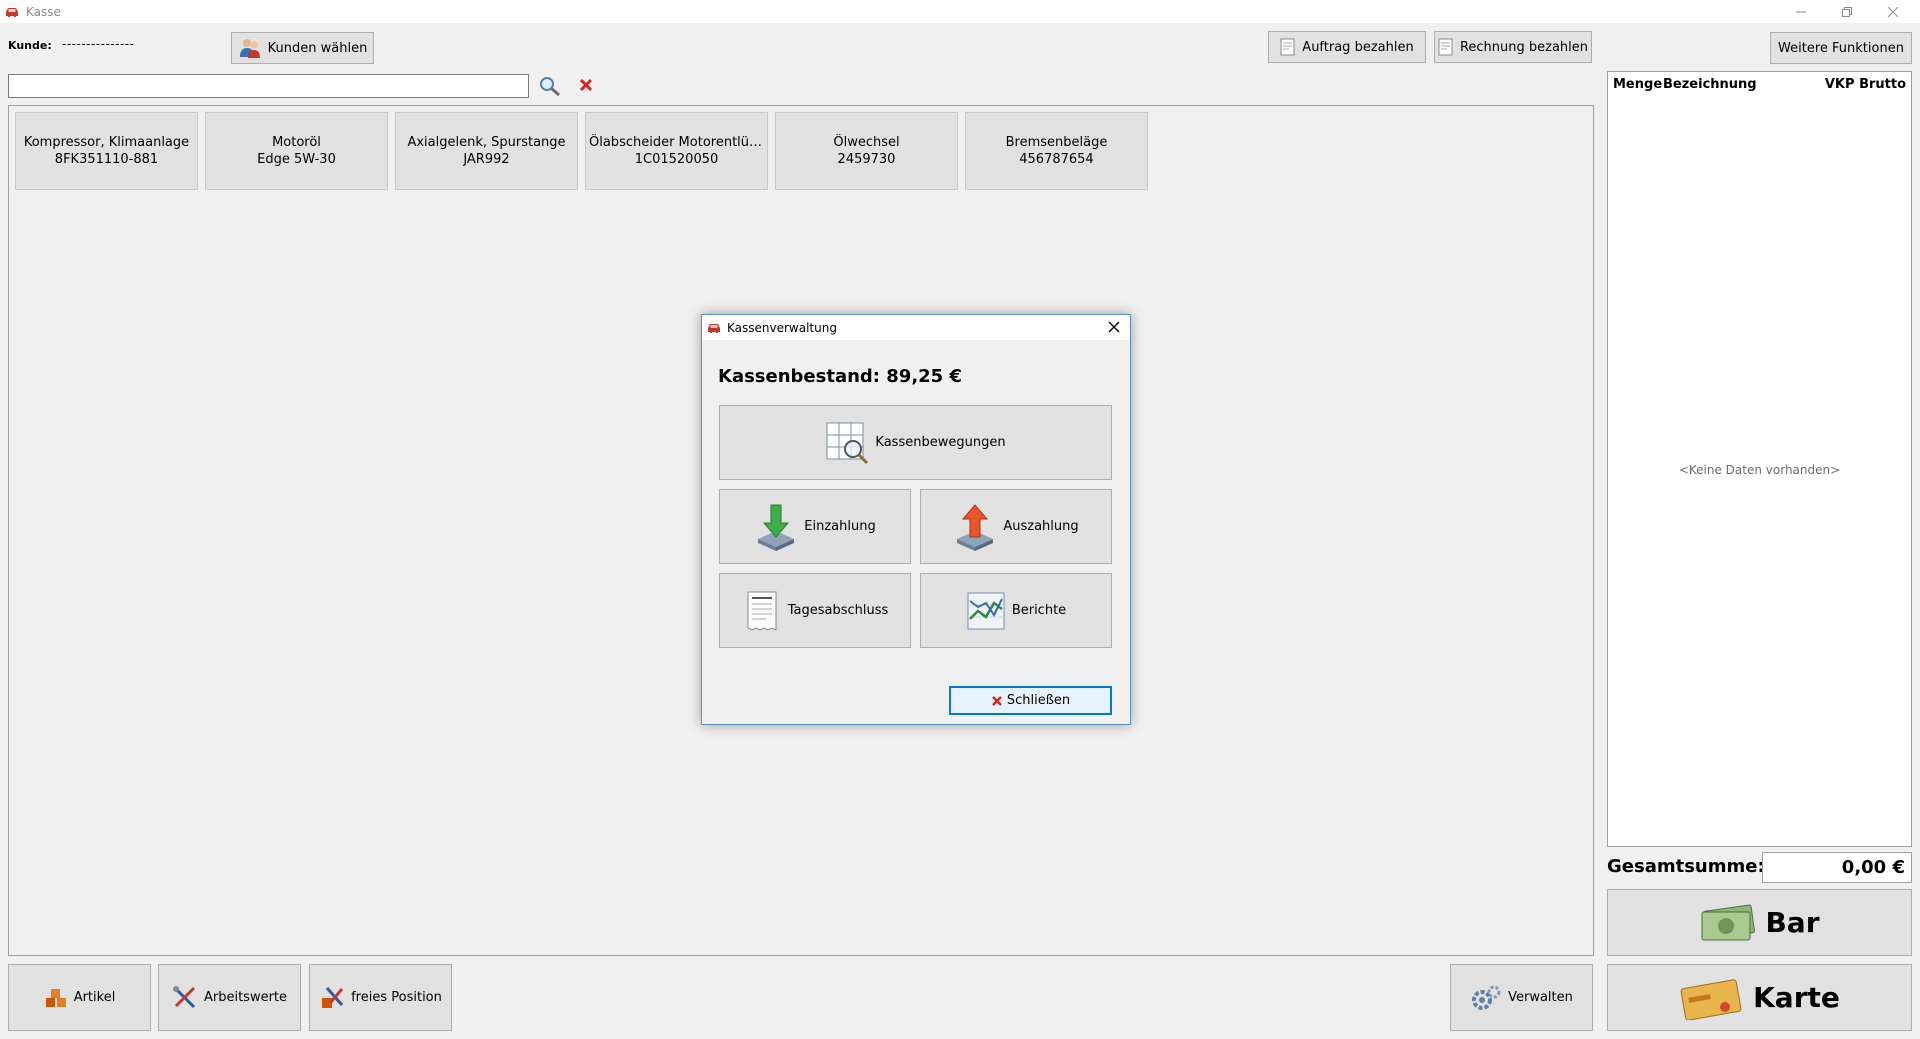  I want to click on boxes-icon, so click(56, 998).